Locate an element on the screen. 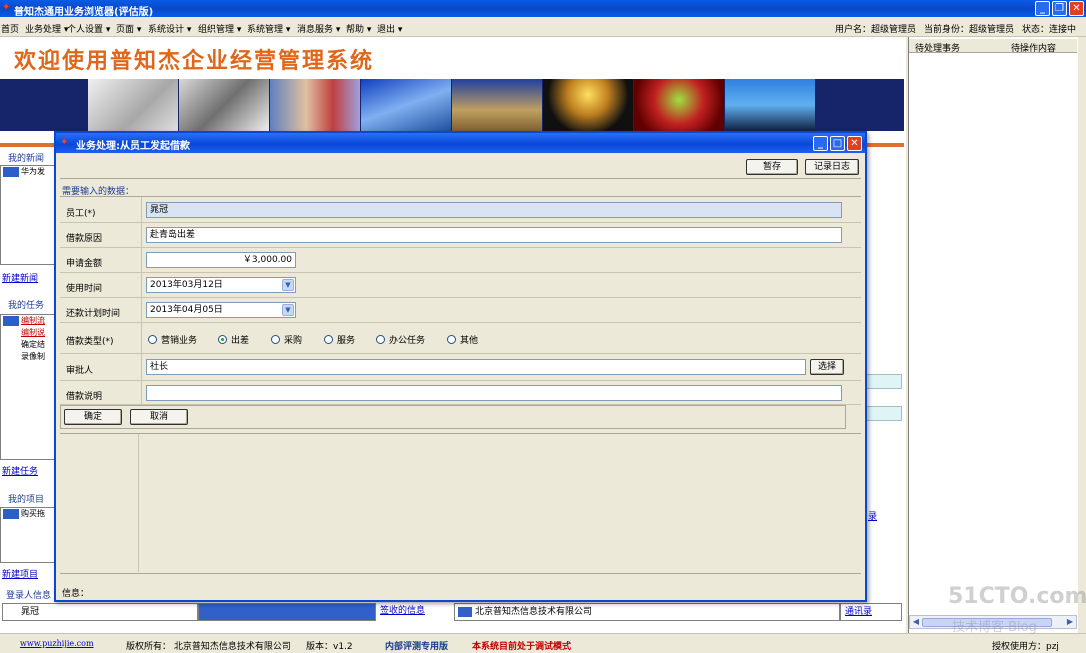 This screenshot has width=1086, height=653. menu-message: 消息服务 ▾ is located at coordinates (318, 28).